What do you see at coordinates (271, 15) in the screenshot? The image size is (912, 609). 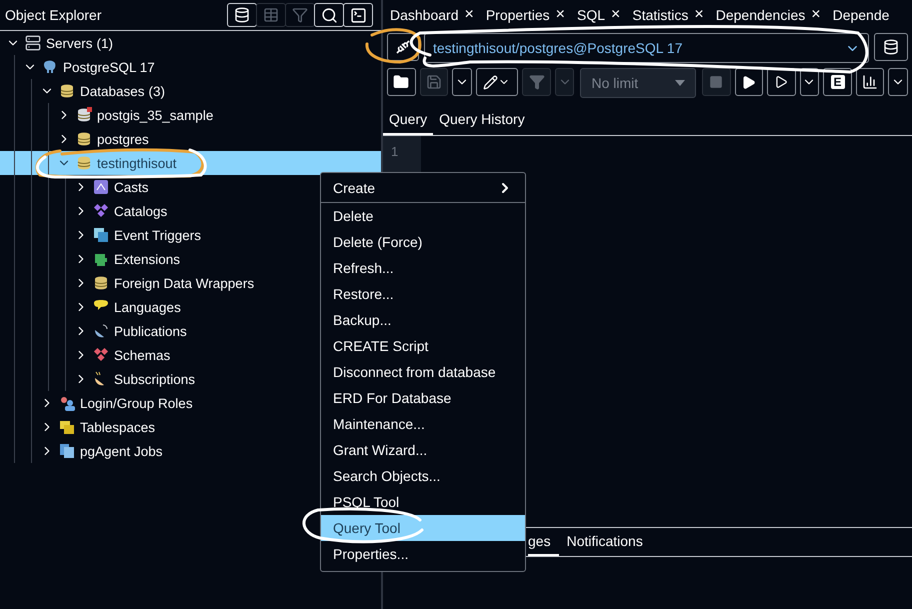 I see `table-icon` at bounding box center [271, 15].